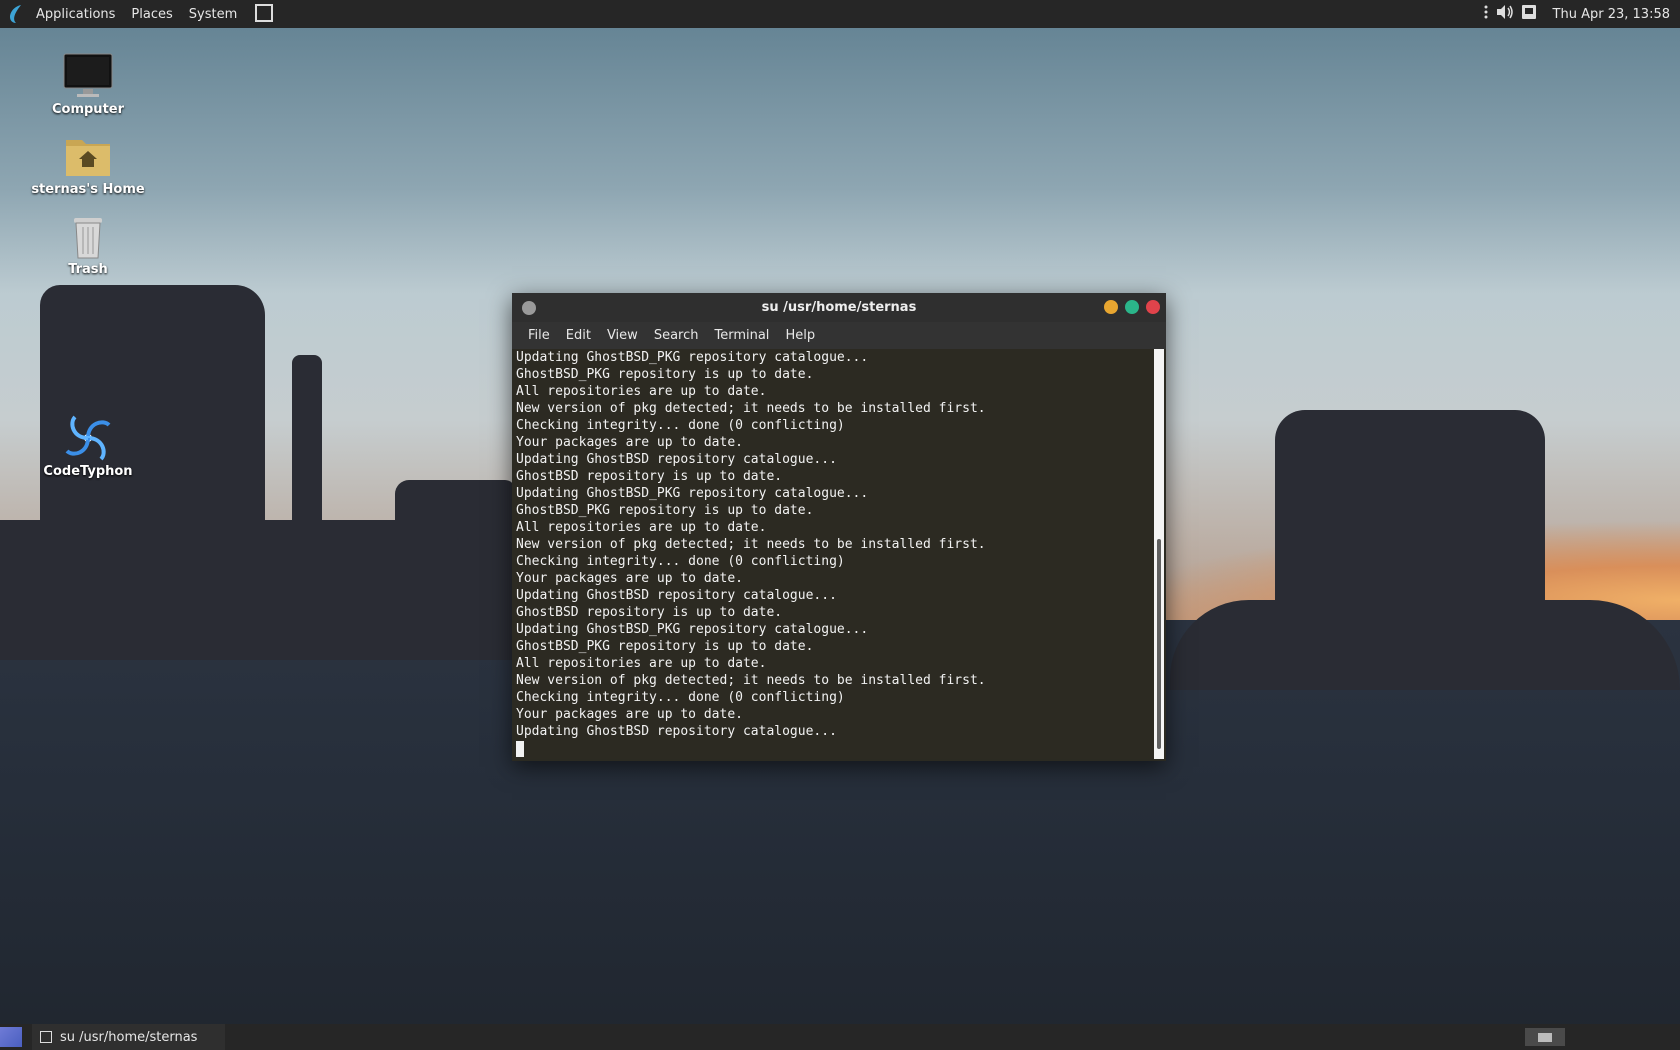 This screenshot has width=1680, height=1050. I want to click on menu-system: System, so click(213, 14).